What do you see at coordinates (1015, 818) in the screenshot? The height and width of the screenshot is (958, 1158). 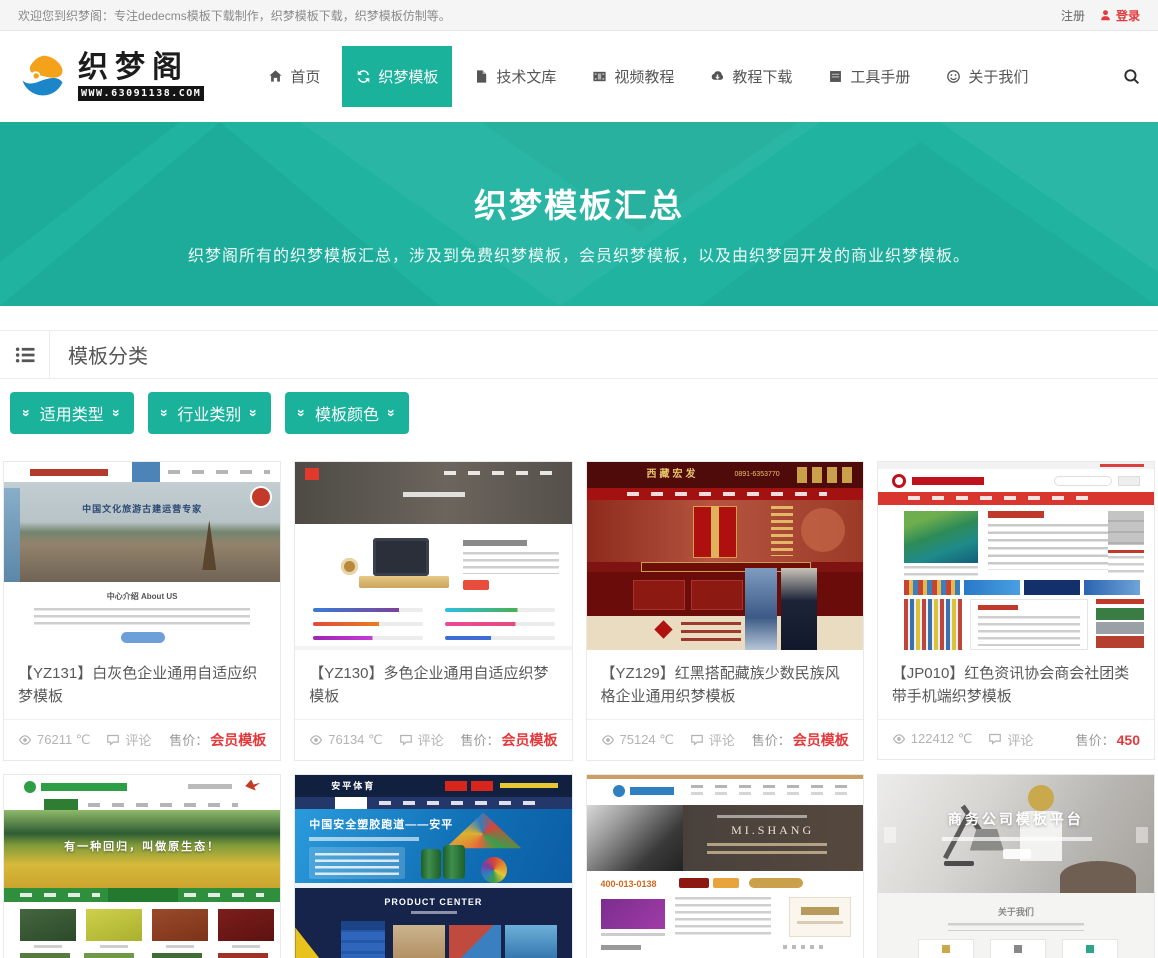 I see `mock-hero-text: 商务公司模板平台` at bounding box center [1015, 818].